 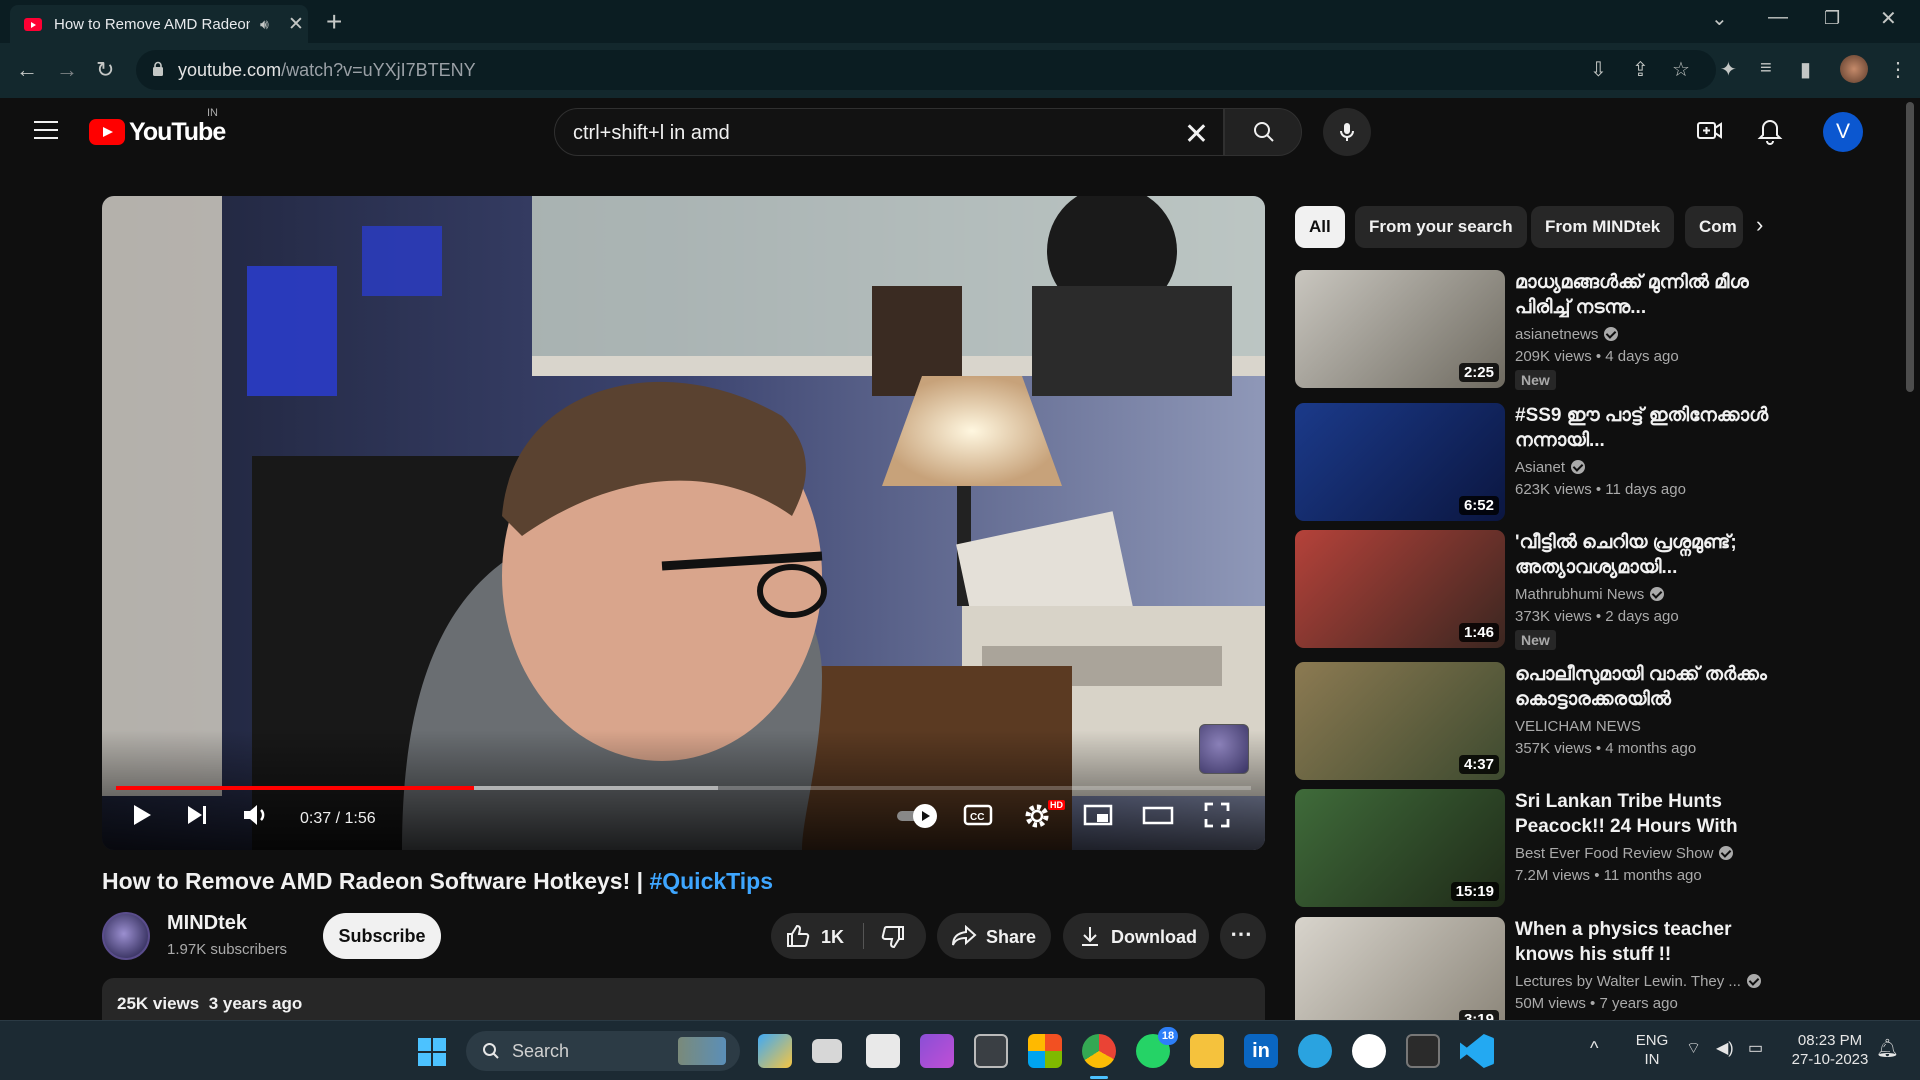 What do you see at coordinates (1400, 721) in the screenshot?
I see `video-thumbnail: 4:37` at bounding box center [1400, 721].